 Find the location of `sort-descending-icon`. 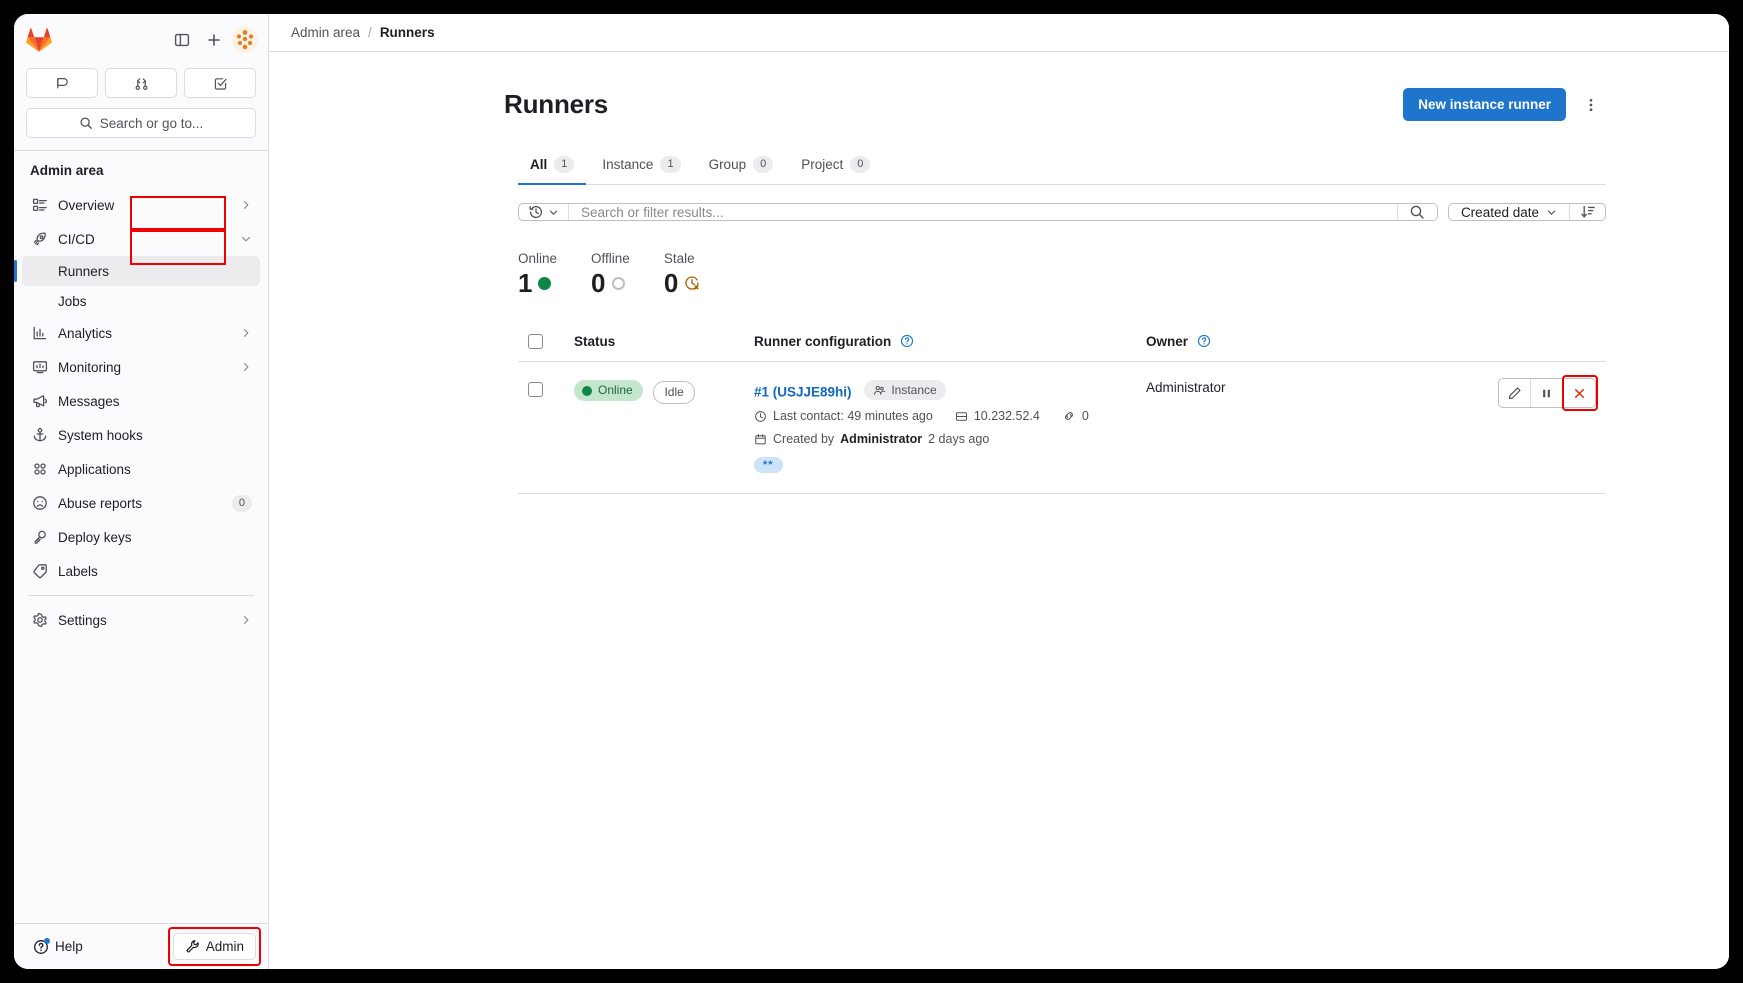

sort-descending-icon is located at coordinates (1588, 212).